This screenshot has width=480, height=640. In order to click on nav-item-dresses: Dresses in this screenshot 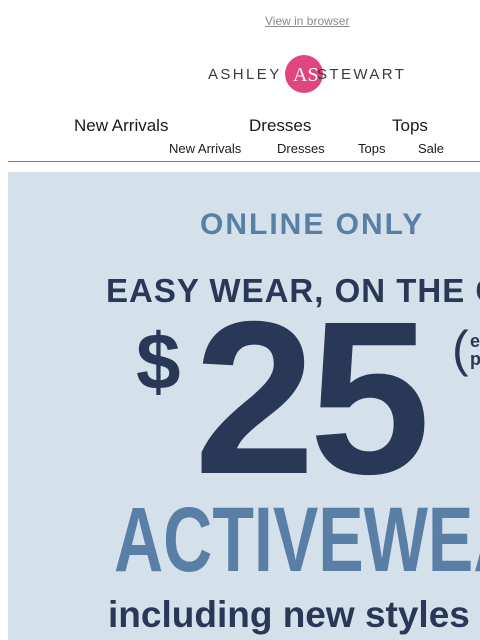, I will do `click(280, 126)`.